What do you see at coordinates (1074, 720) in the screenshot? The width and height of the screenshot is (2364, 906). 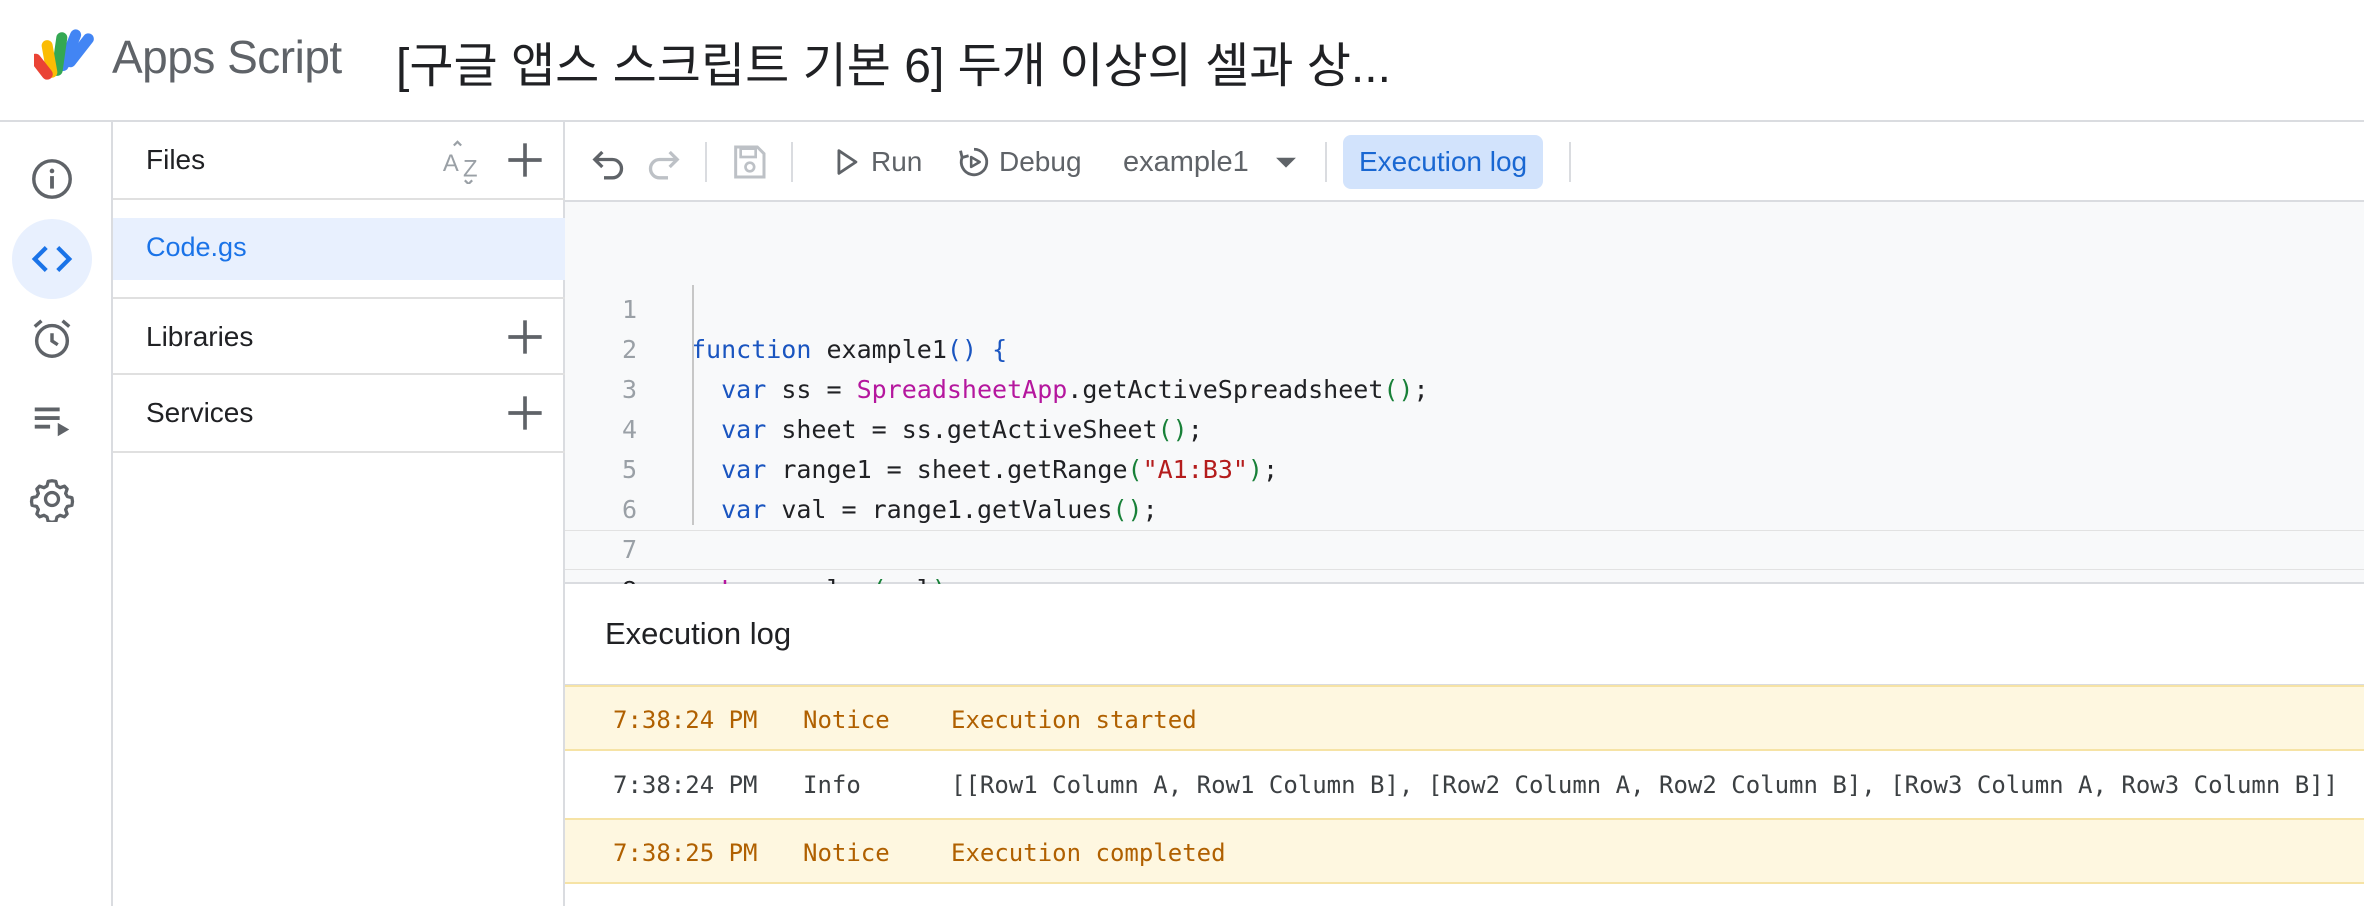 I see `log-message: Execution started` at bounding box center [1074, 720].